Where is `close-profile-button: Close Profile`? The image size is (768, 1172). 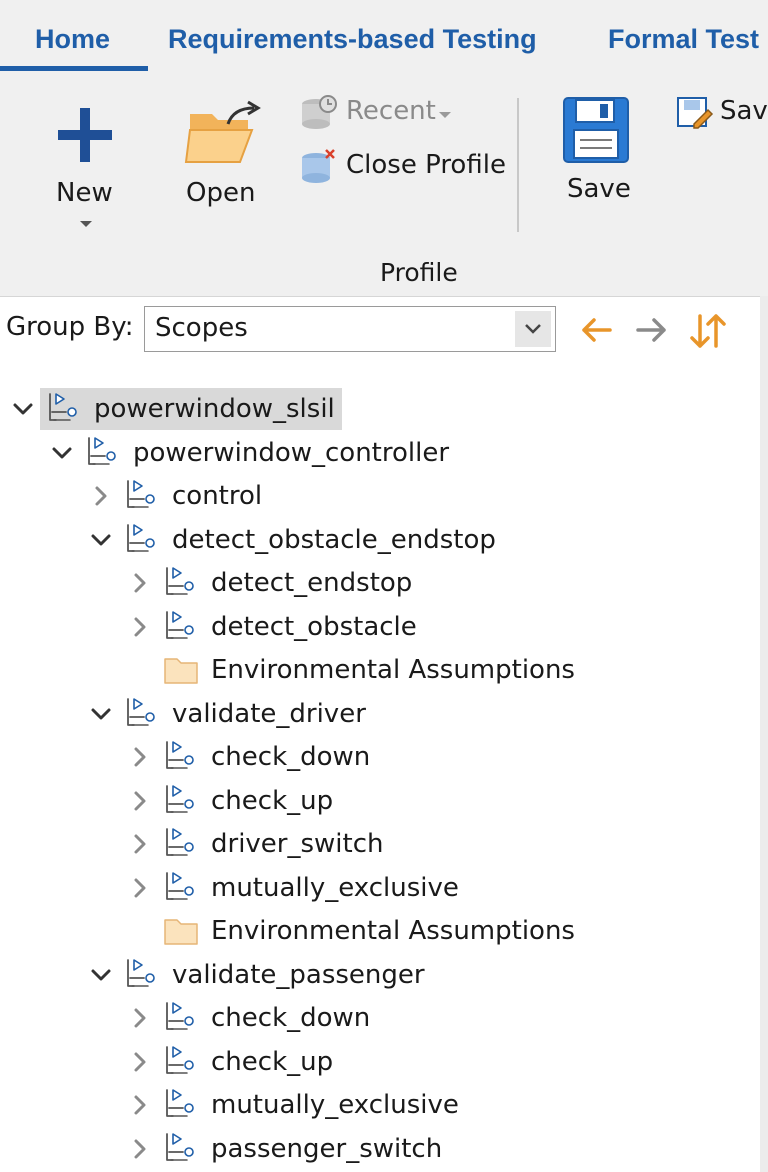 close-profile-button: Close Profile is located at coordinates (404, 168).